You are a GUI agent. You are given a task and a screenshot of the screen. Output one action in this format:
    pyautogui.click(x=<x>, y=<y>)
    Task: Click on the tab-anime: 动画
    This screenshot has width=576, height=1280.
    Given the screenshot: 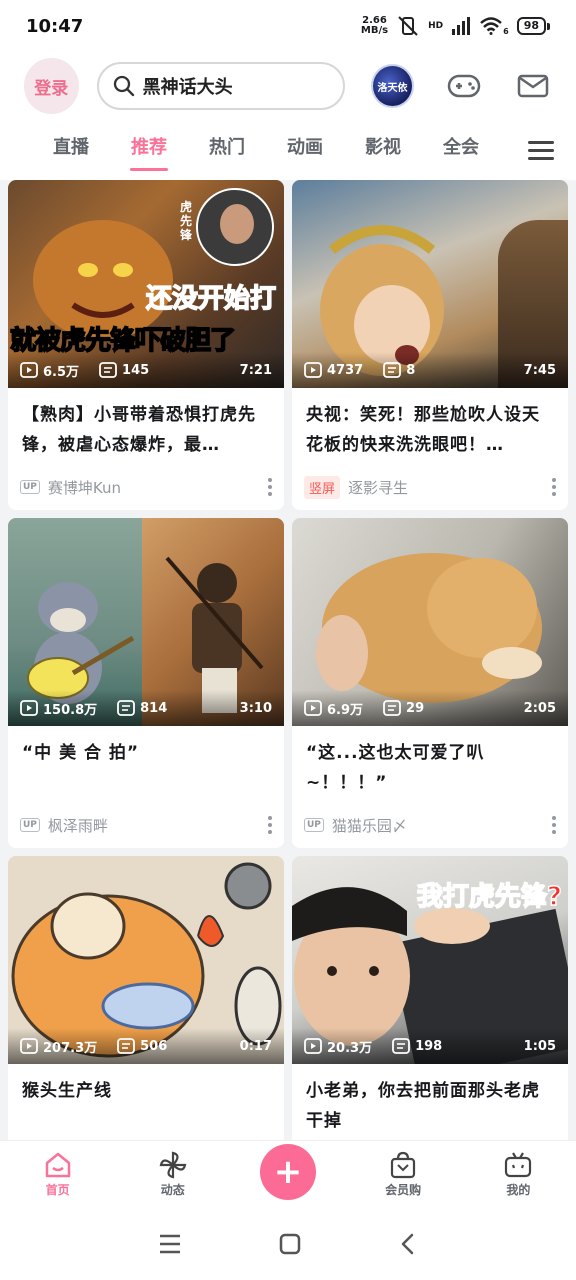 What is the action you would take?
    pyautogui.click(x=305, y=150)
    